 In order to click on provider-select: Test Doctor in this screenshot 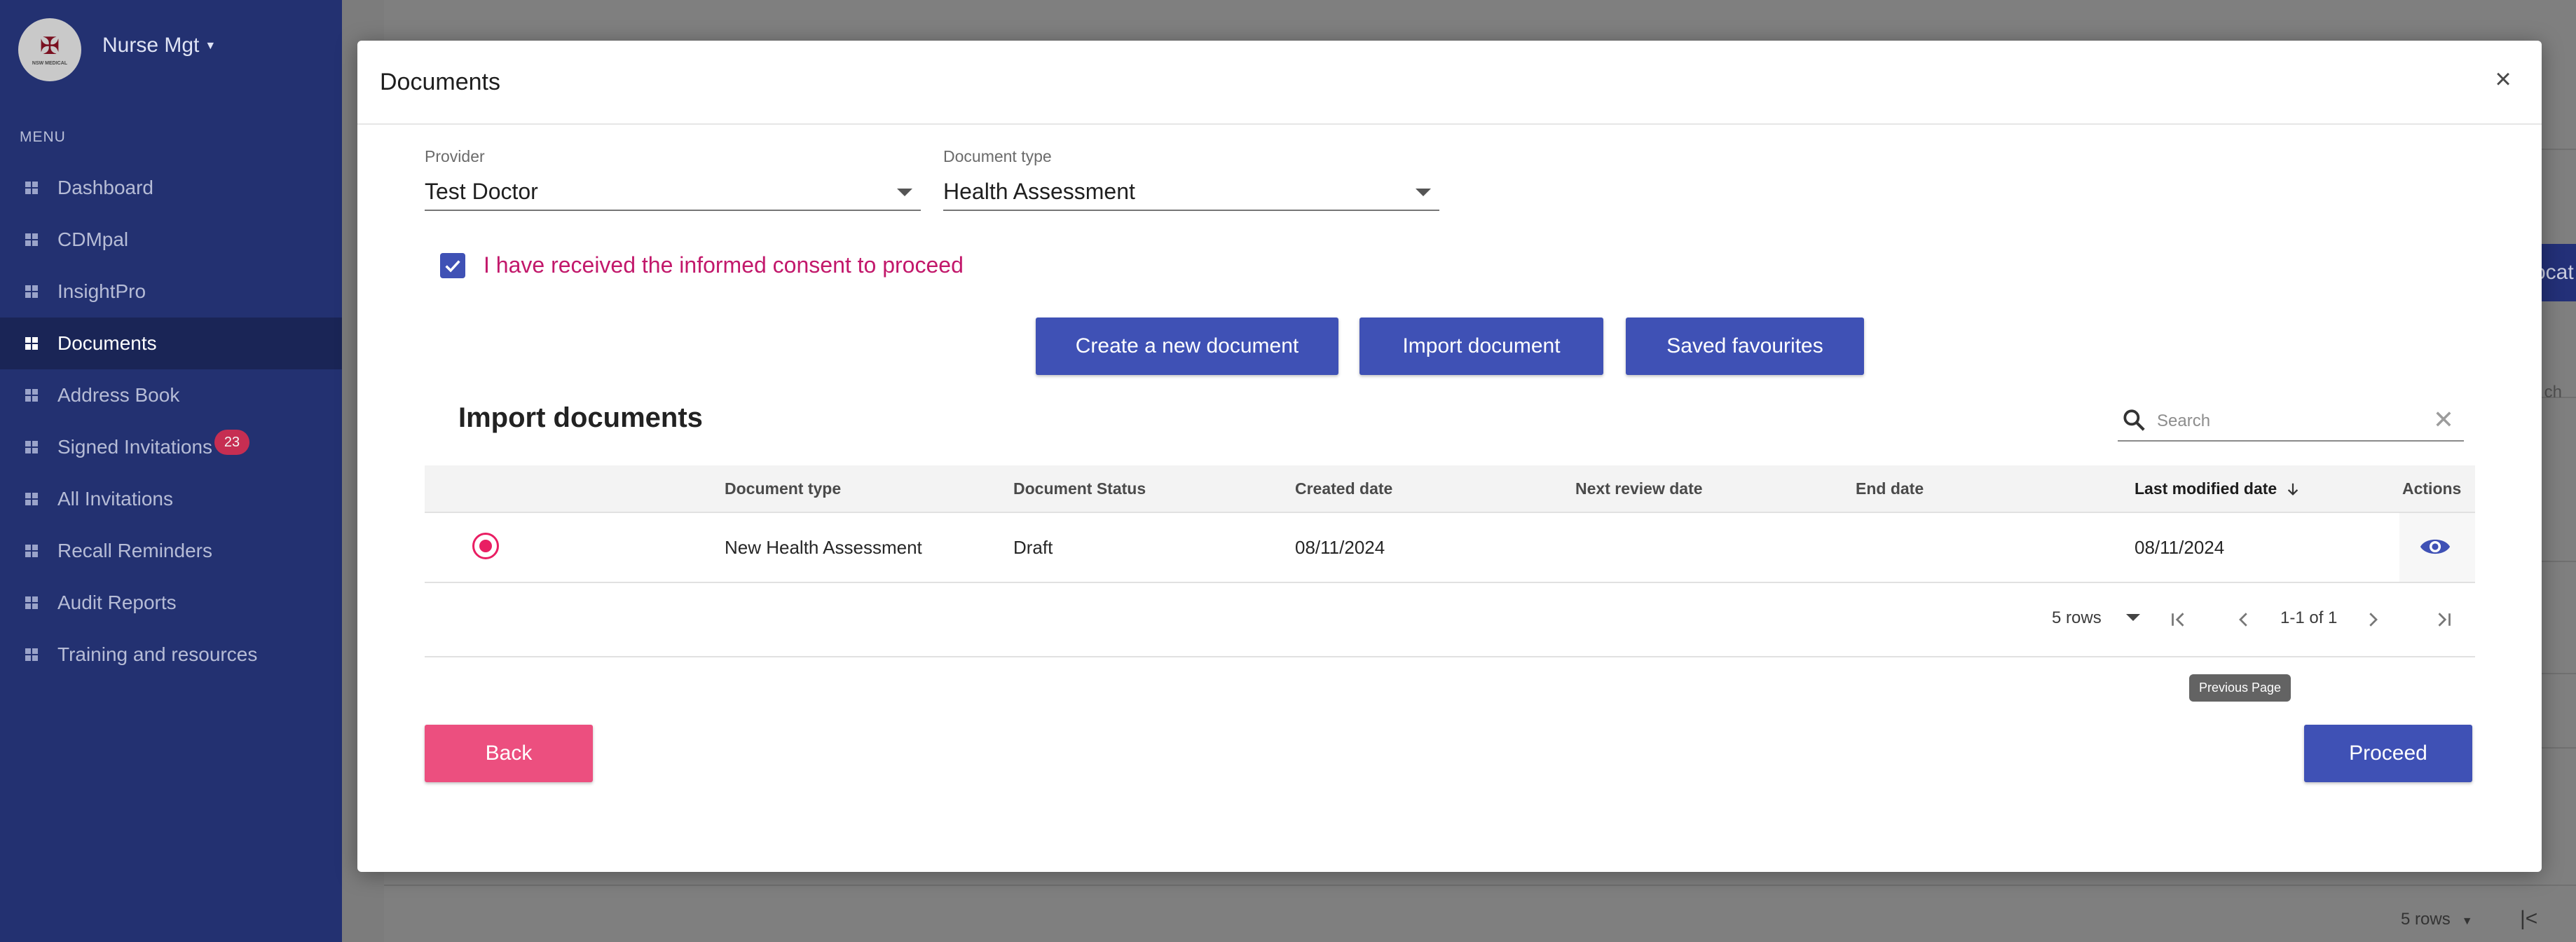, I will do `click(673, 193)`.